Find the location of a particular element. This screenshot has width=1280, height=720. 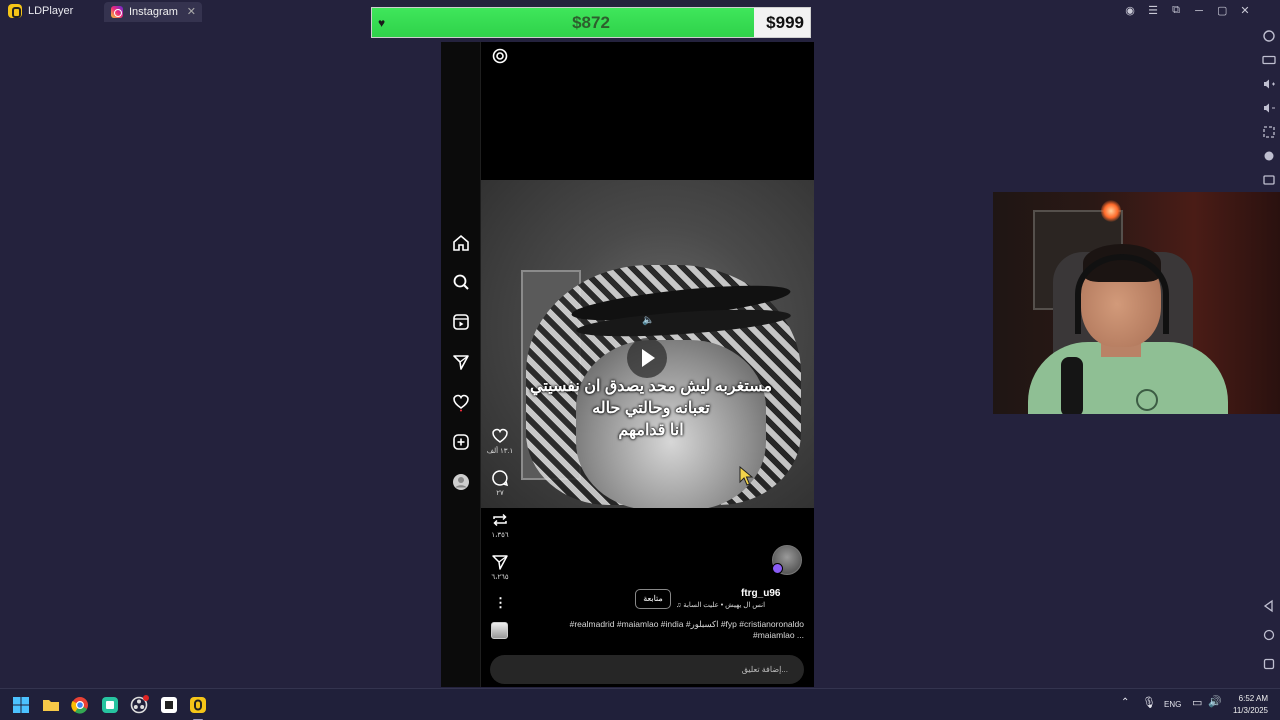

direct-icon is located at coordinates (461, 362).